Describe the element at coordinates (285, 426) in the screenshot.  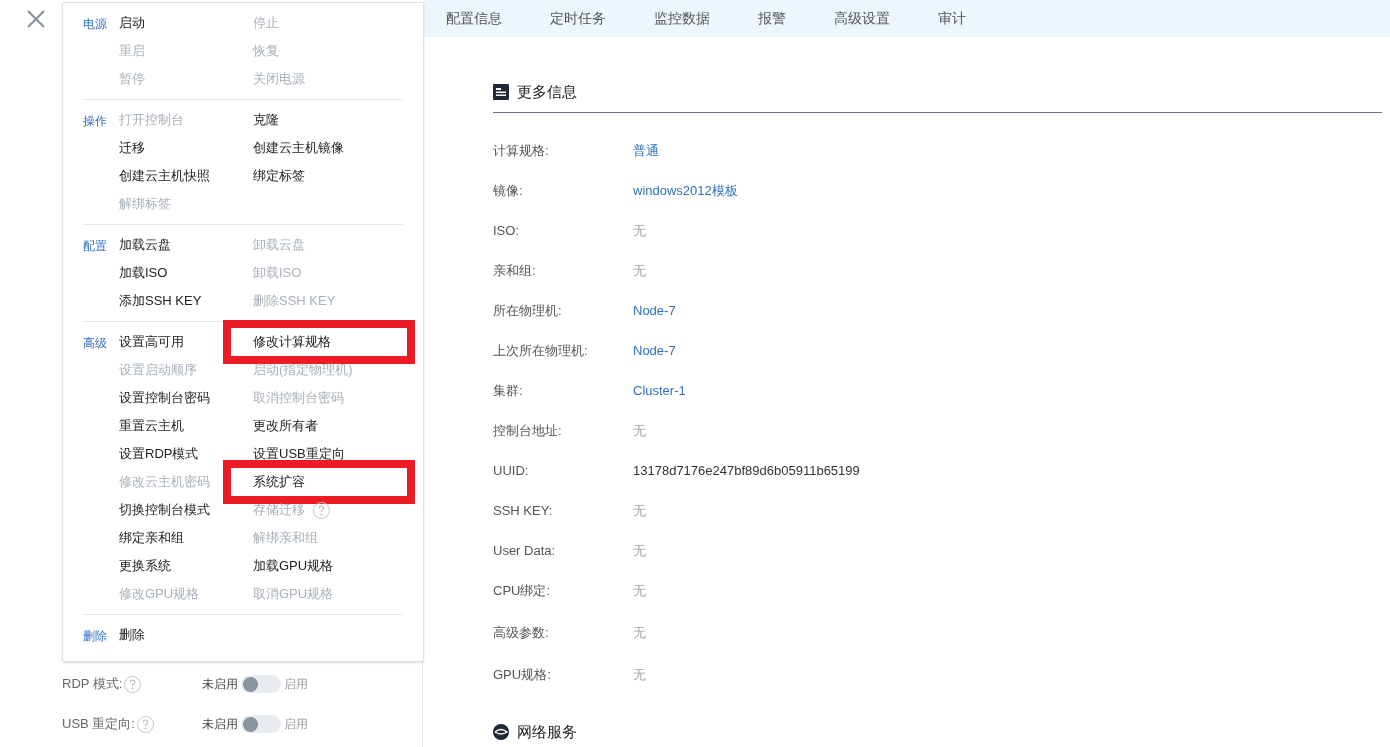
I see `menu-item: 更改所有者` at that location.